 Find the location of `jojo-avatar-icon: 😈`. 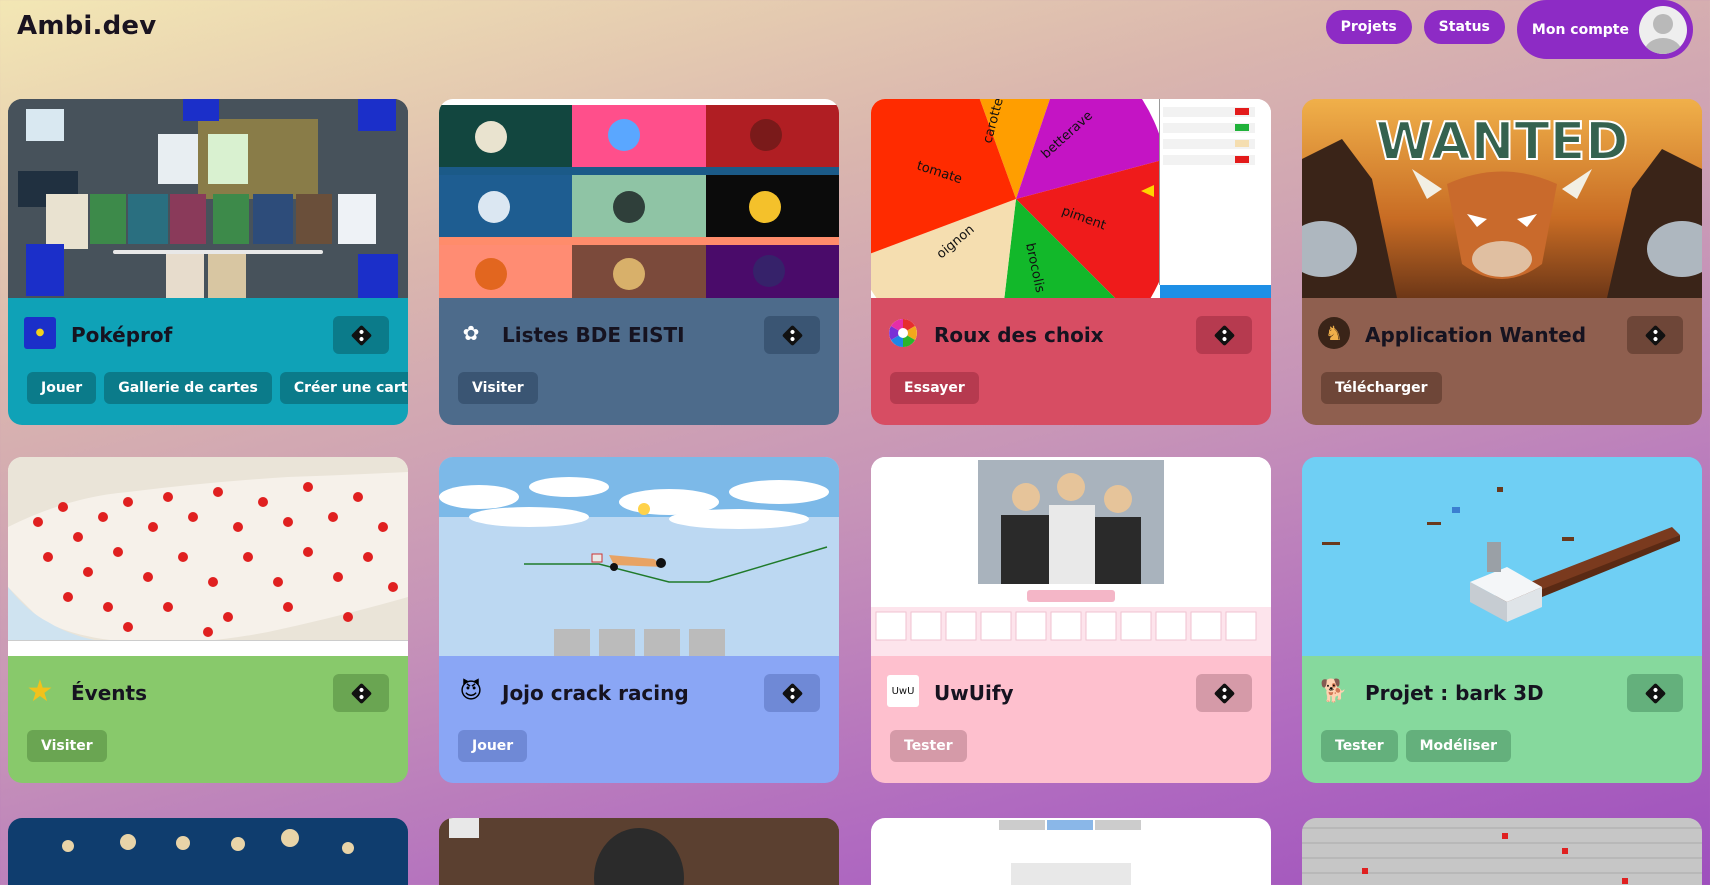

jojo-avatar-icon: 😈 is located at coordinates (471, 691).